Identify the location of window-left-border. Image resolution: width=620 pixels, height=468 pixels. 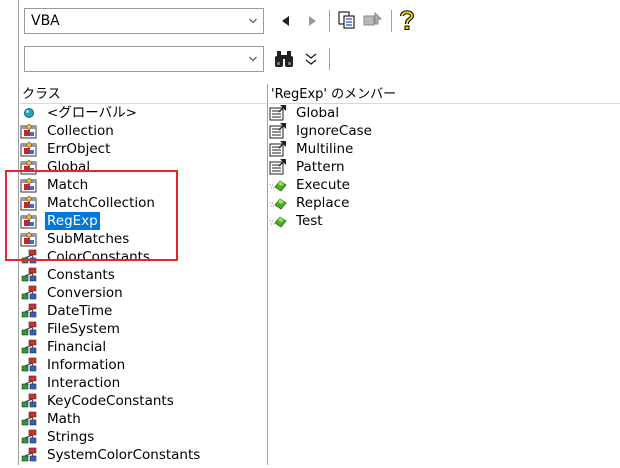
(18, 232).